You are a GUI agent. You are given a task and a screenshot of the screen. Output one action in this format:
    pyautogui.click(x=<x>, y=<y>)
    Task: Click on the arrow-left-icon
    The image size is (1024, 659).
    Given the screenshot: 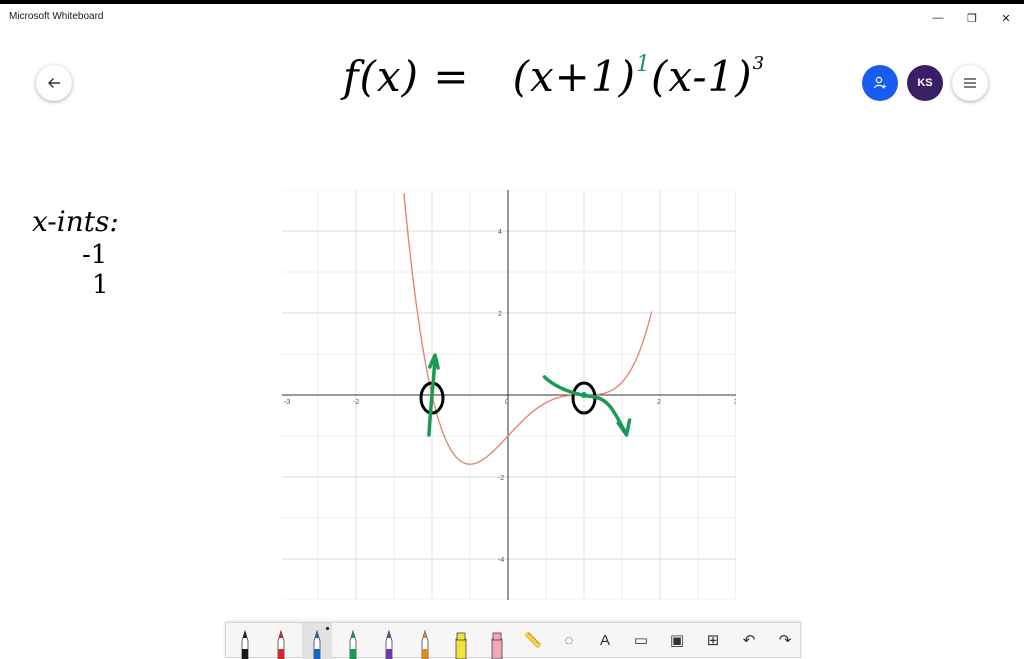 What is the action you would take?
    pyautogui.click(x=54, y=83)
    